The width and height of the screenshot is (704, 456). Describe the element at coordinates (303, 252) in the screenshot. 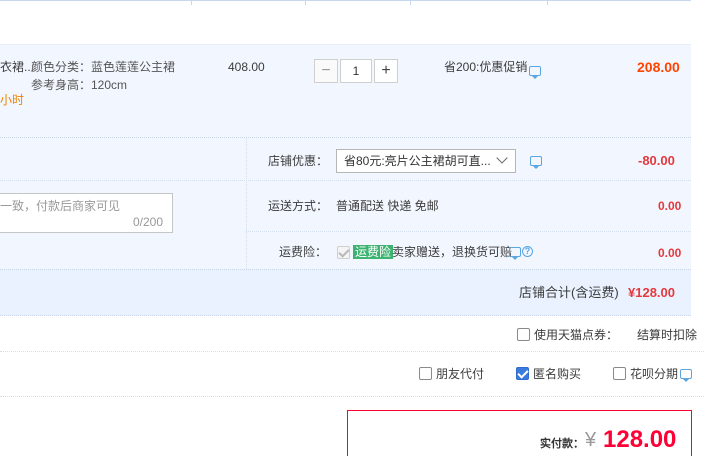

I see `insurance-label: 运费险：` at that location.